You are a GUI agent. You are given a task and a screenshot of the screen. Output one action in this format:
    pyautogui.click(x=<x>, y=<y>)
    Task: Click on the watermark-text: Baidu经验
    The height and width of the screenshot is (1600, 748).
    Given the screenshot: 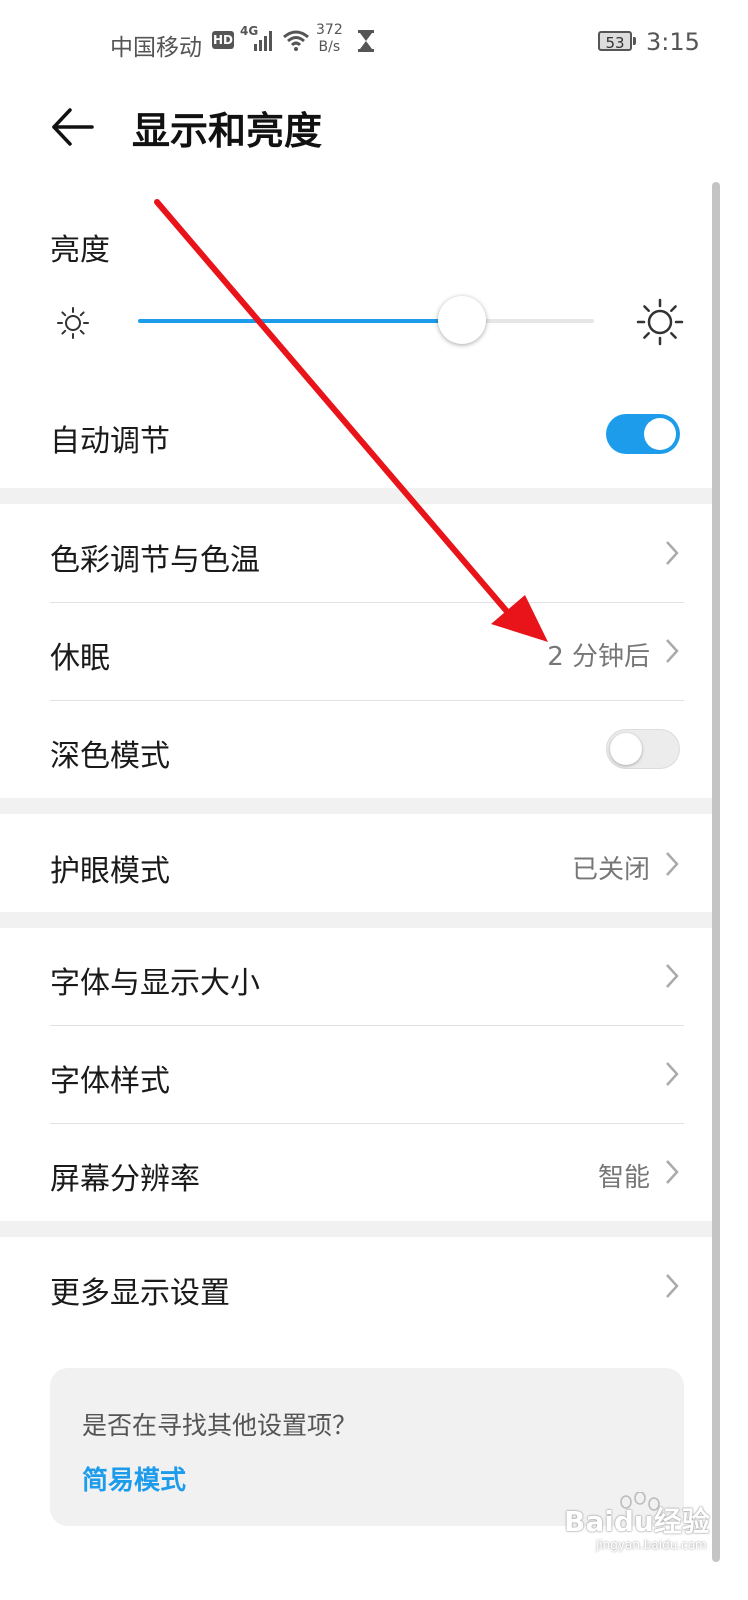 What is the action you would take?
    pyautogui.click(x=637, y=1521)
    